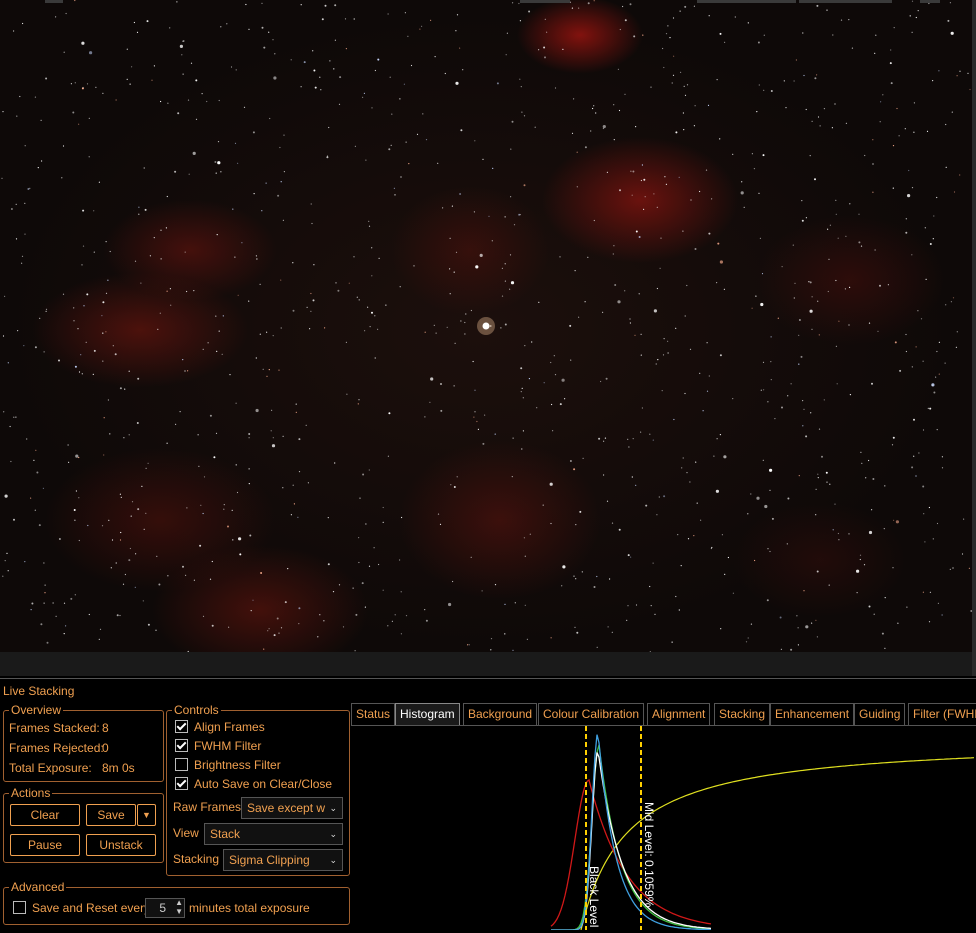 This screenshot has height=933, width=976. Describe the element at coordinates (292, 808) in the screenshot. I see `raw-frames-select: Save except w ⌄` at that location.